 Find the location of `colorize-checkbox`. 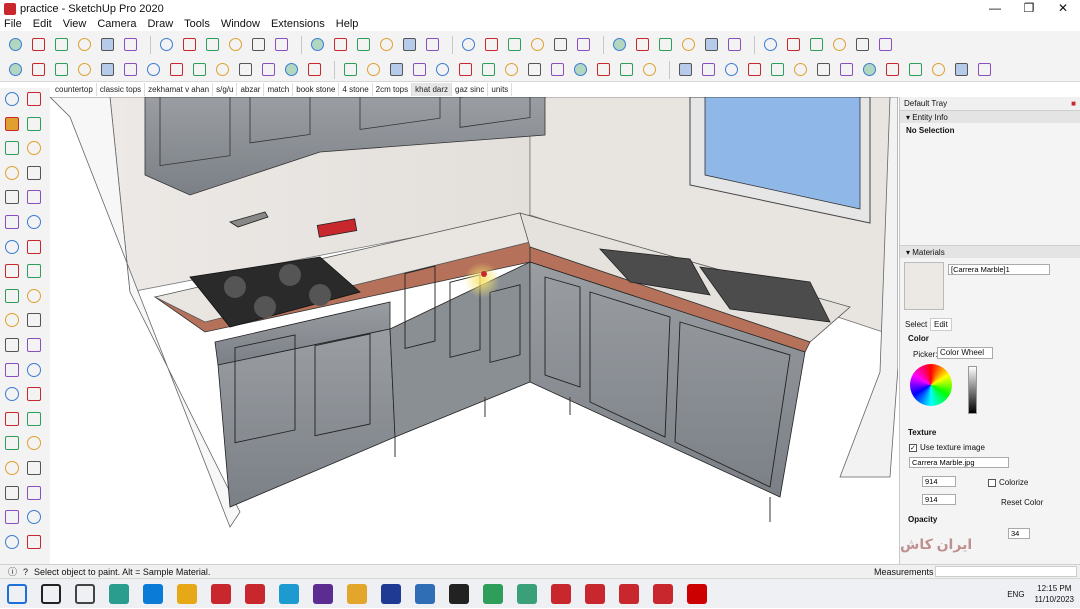

colorize-checkbox is located at coordinates (992, 482).